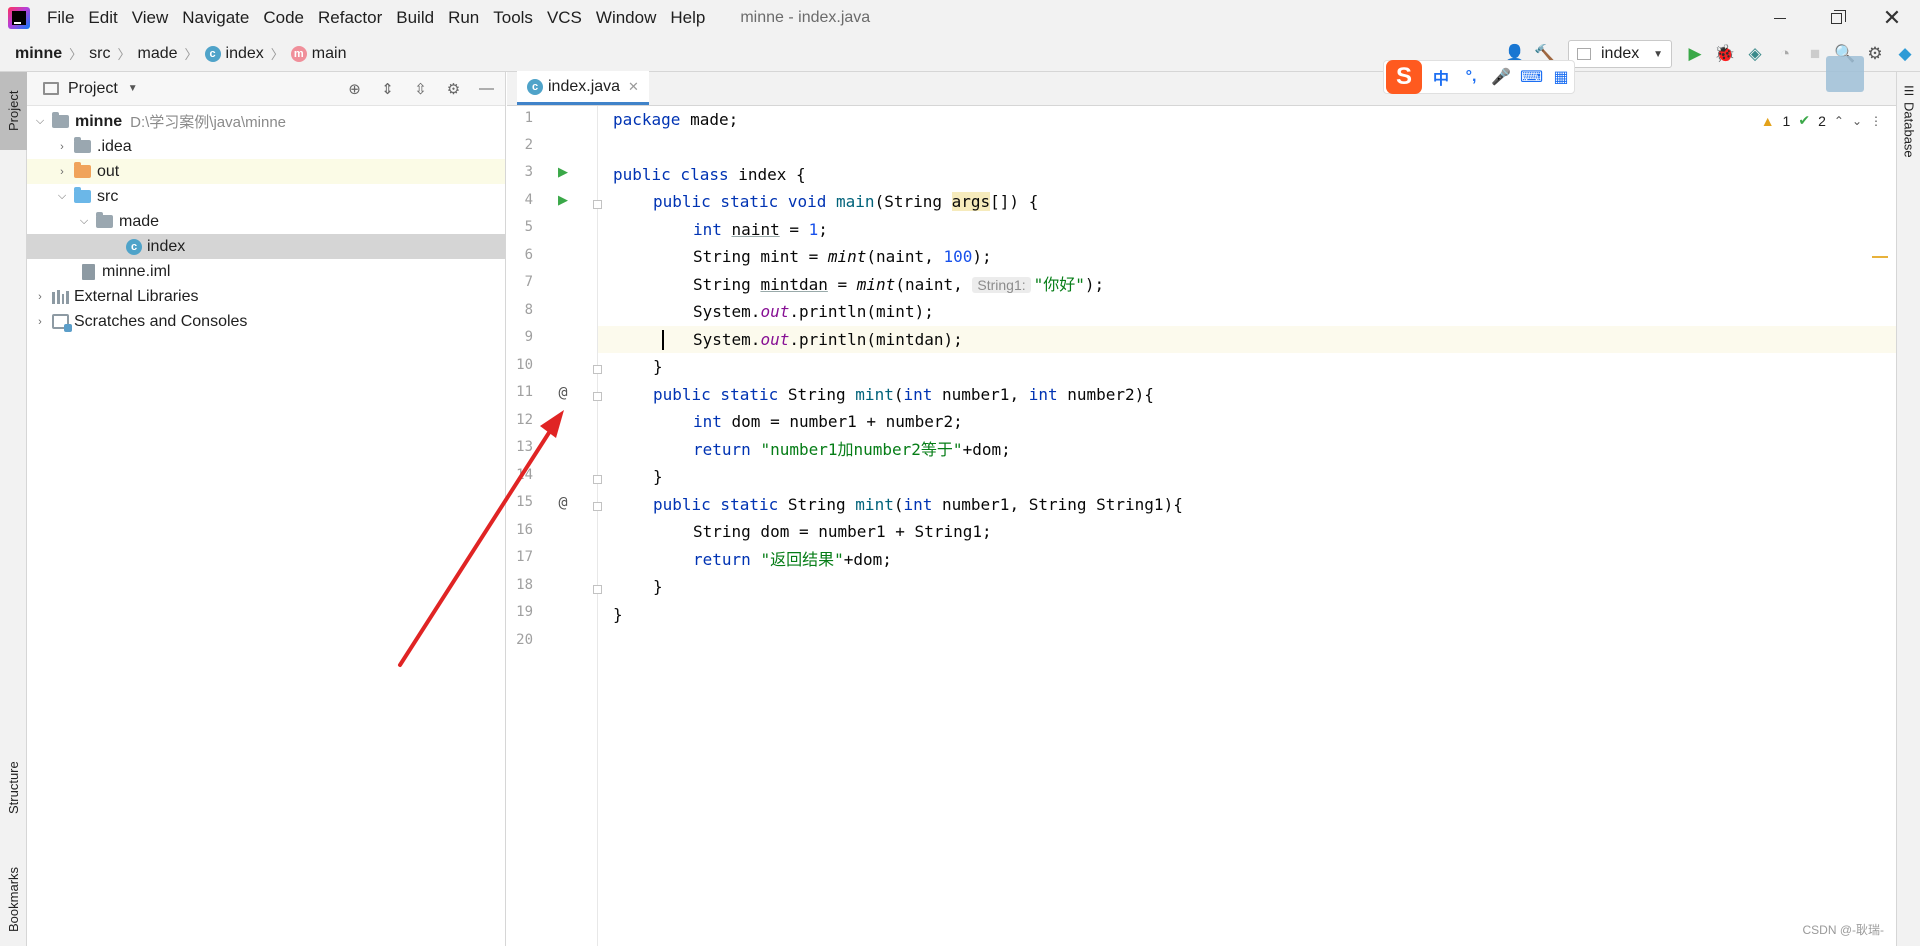 Image resolution: width=1920 pixels, height=946 pixels. What do you see at coordinates (108, 196) in the screenshot?
I see `tree-item-label: src` at bounding box center [108, 196].